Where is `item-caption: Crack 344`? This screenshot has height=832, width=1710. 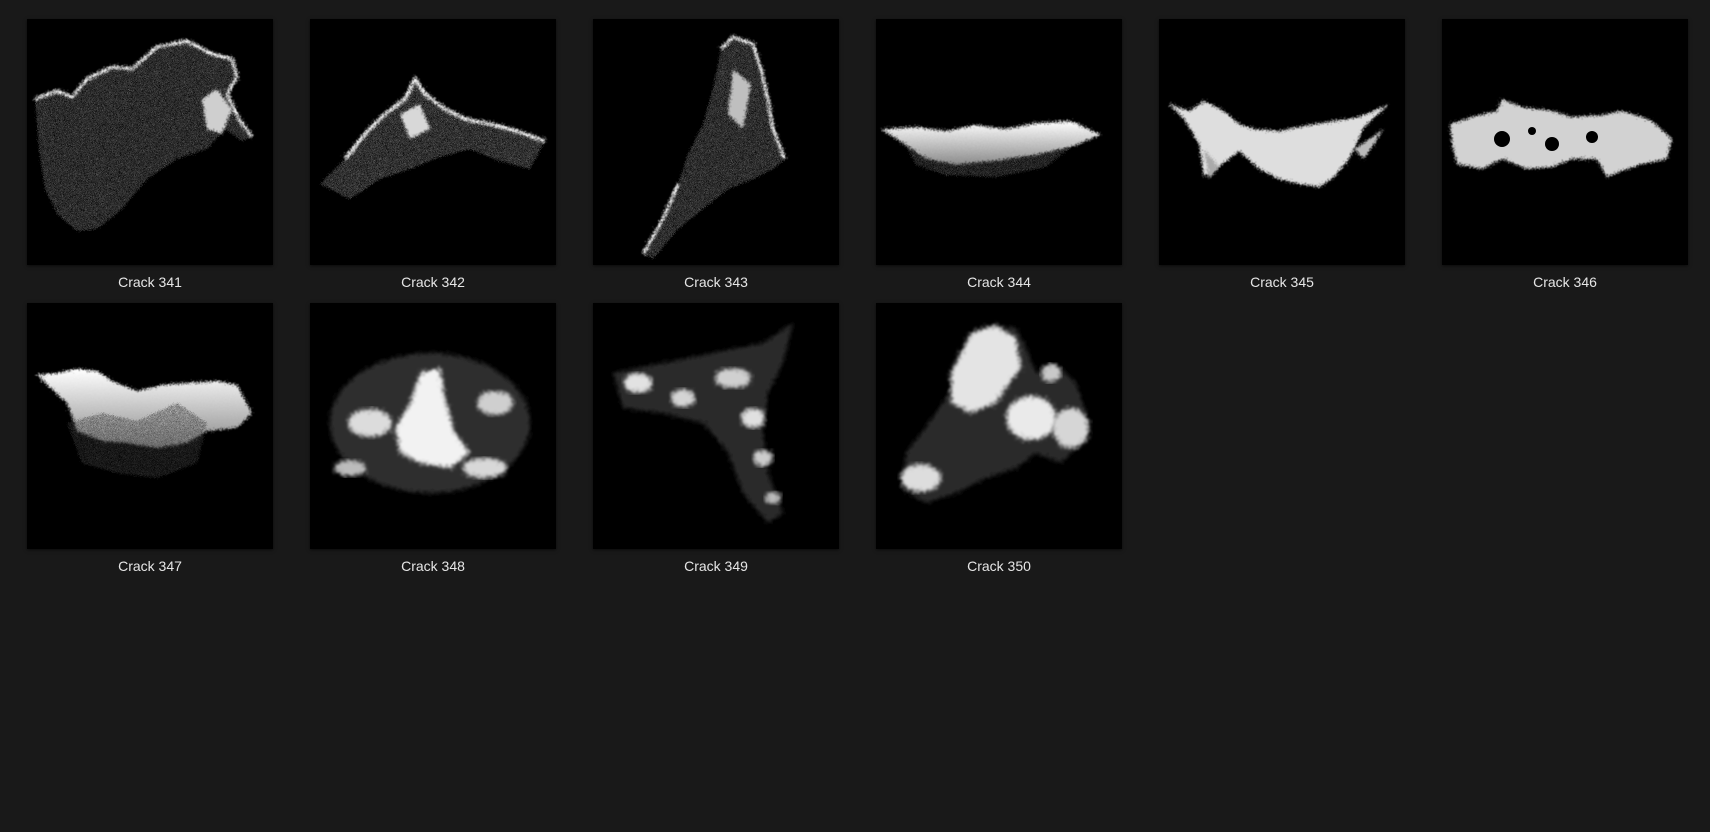
item-caption: Crack 344 is located at coordinates (999, 282).